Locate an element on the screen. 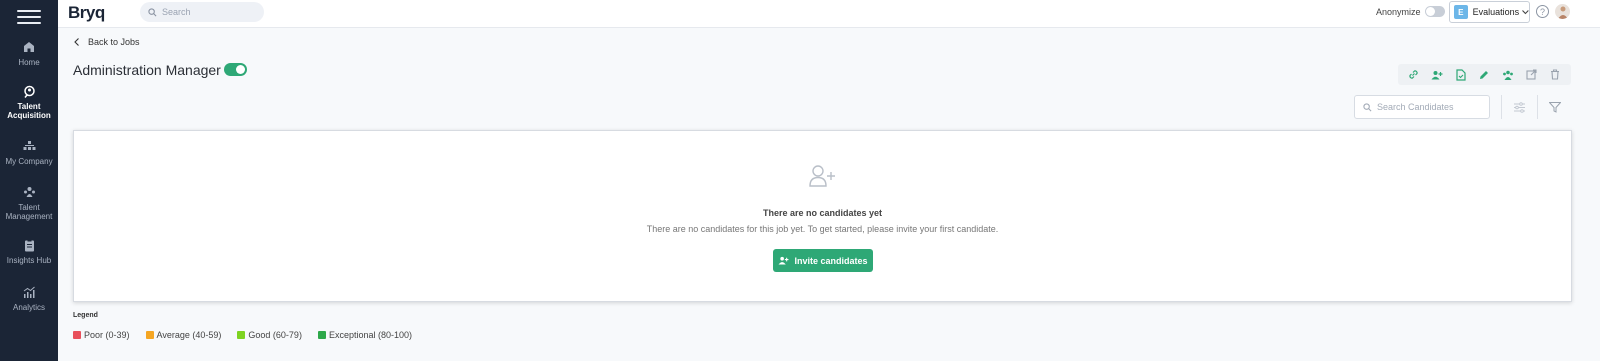  legend-label: Exceptional (80-100) is located at coordinates (370, 335).